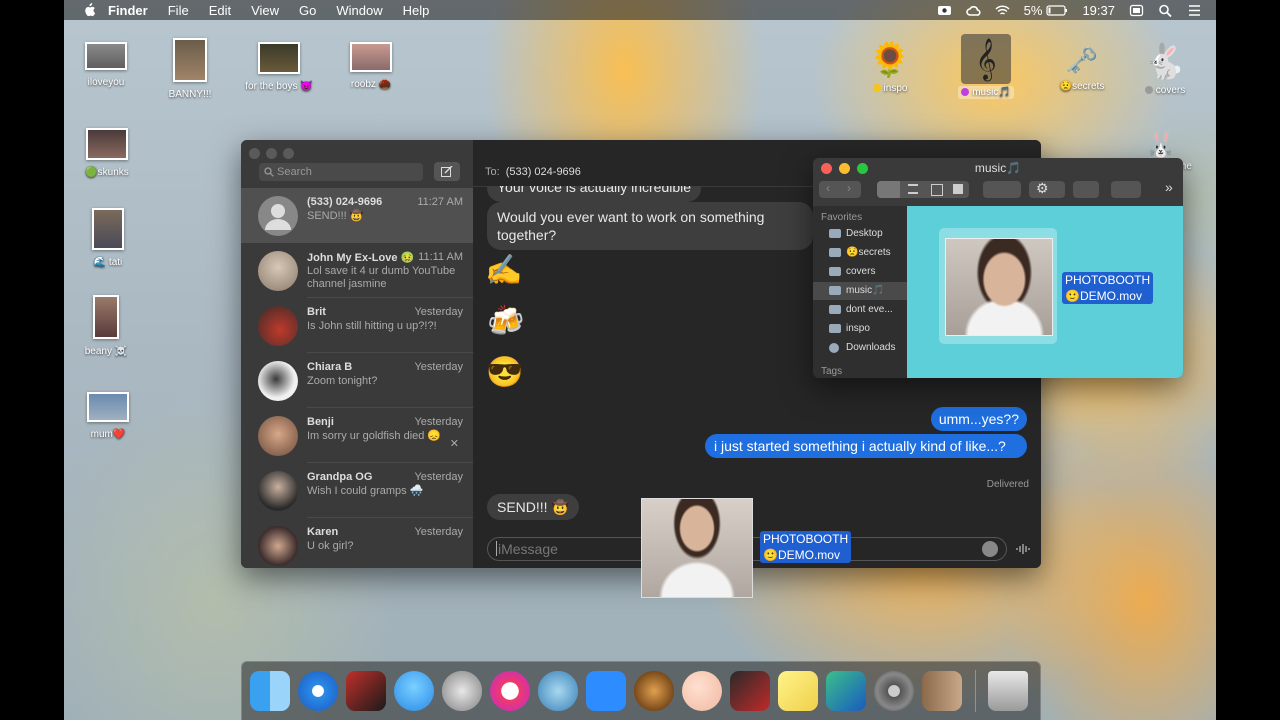 This screenshot has width=1280, height=720. Describe the element at coordinates (505, 321) in the screenshot. I see `message-emoji: 🍻` at that location.